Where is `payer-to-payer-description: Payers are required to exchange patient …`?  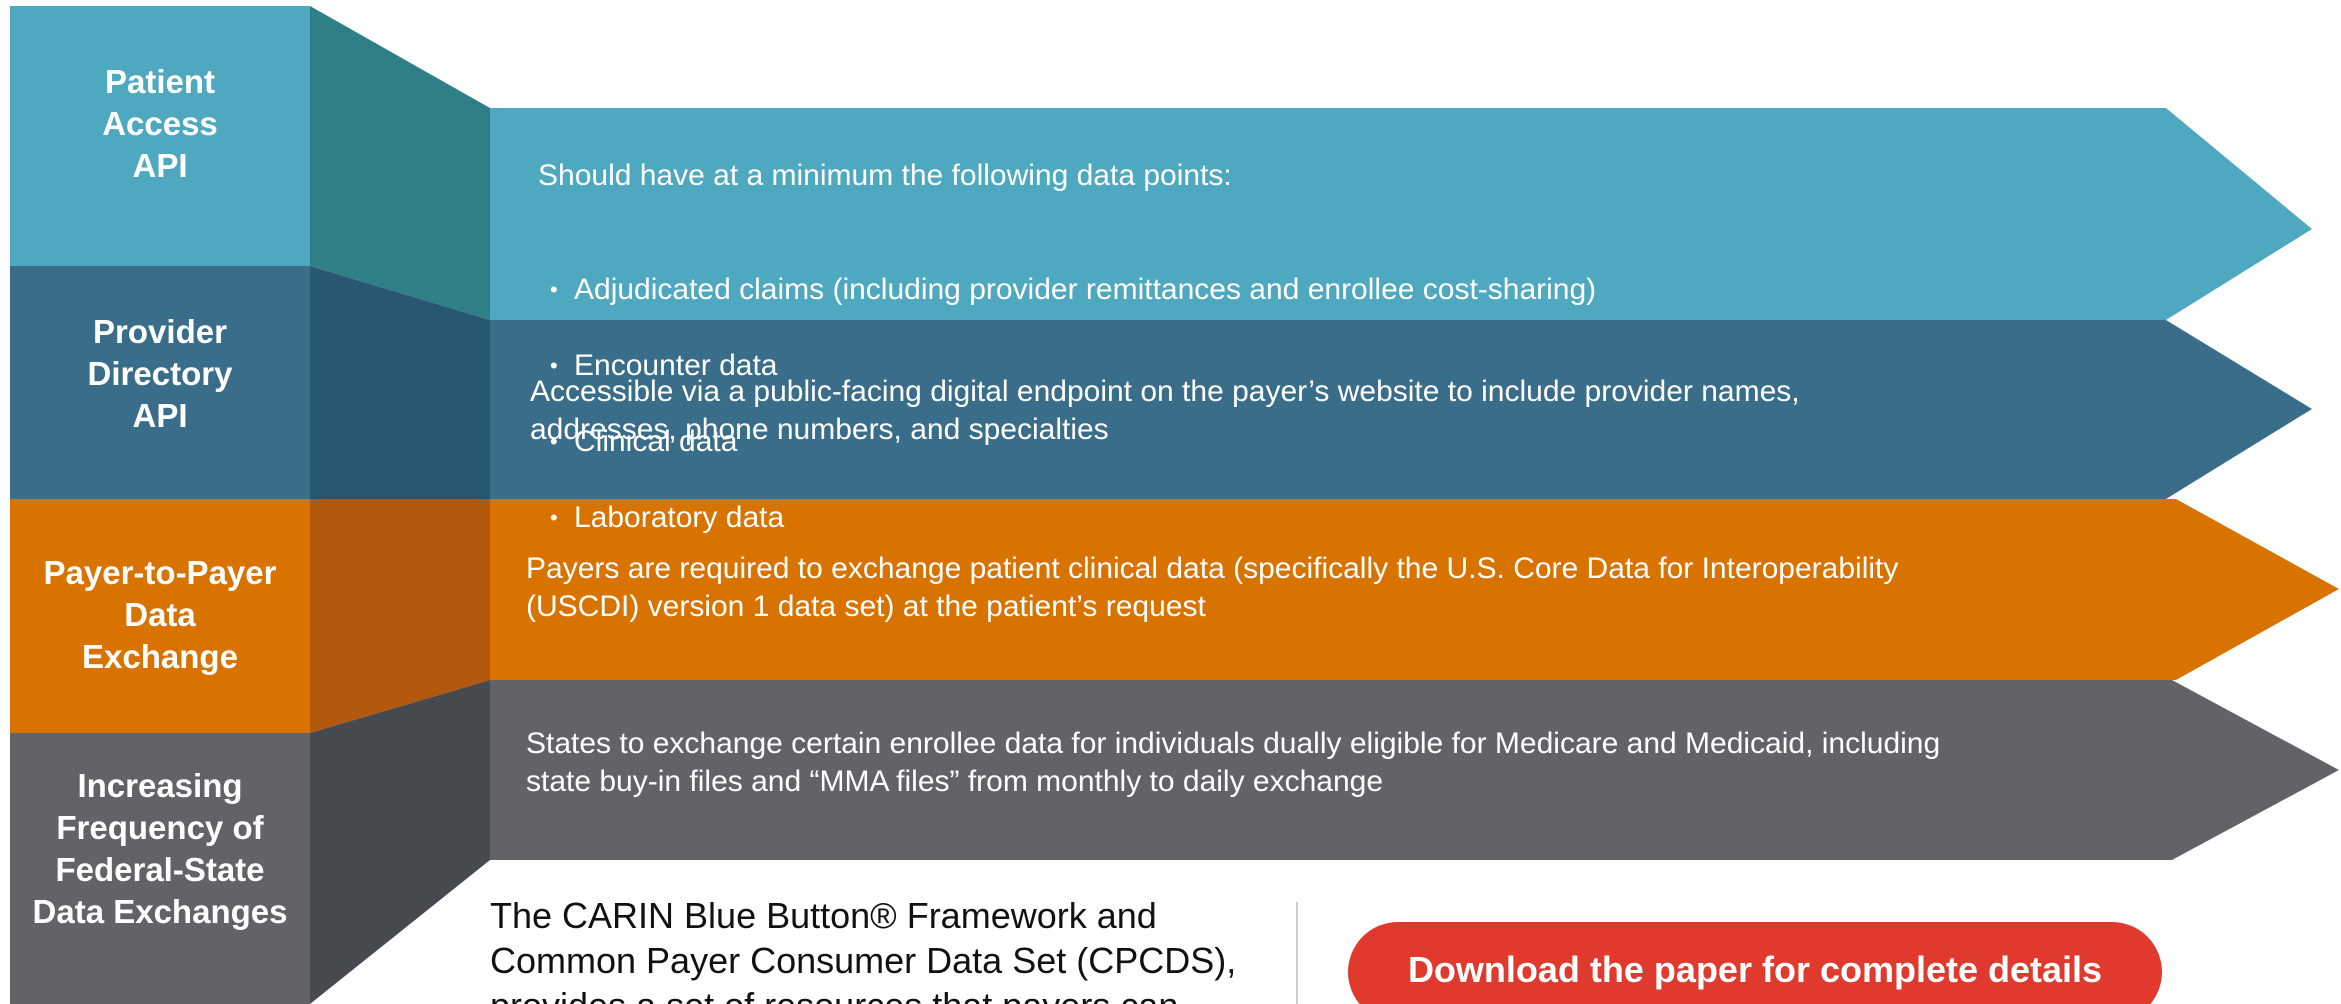
payer-to-payer-description: Payers are required to exchange patient … is located at coordinates (1212, 587).